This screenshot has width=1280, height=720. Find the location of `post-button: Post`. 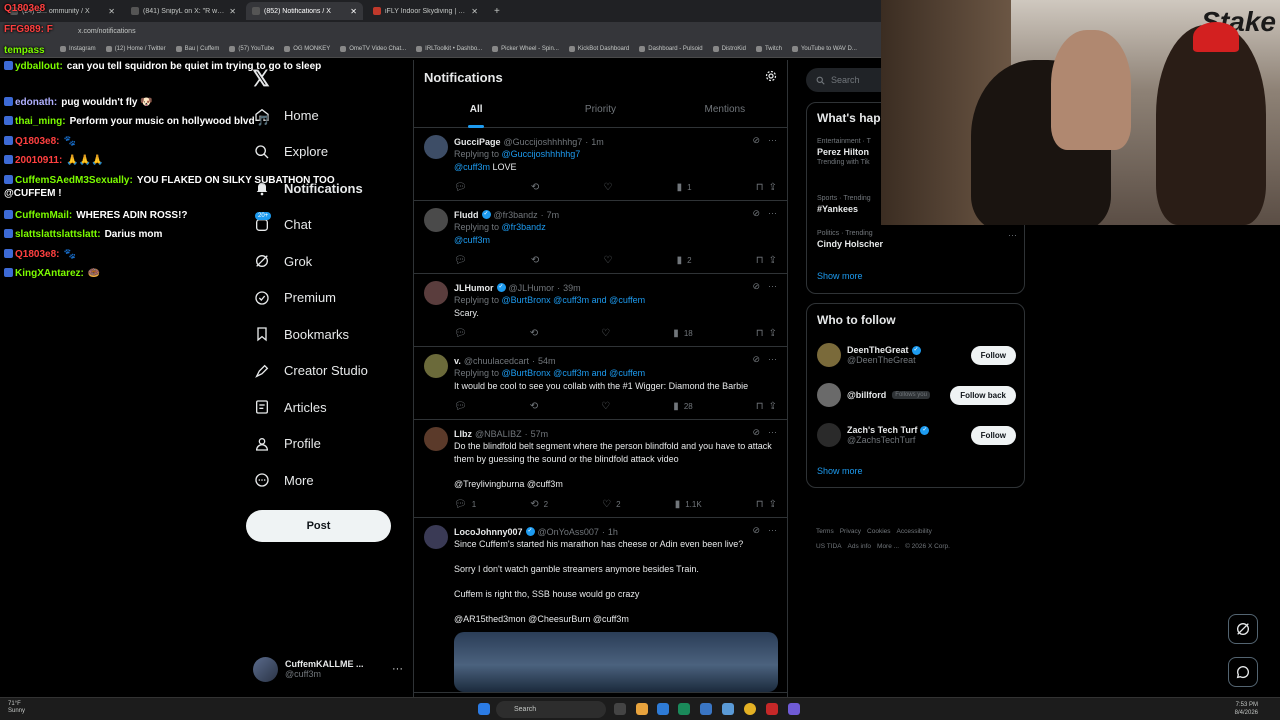

post-button: Post is located at coordinates (318, 526).